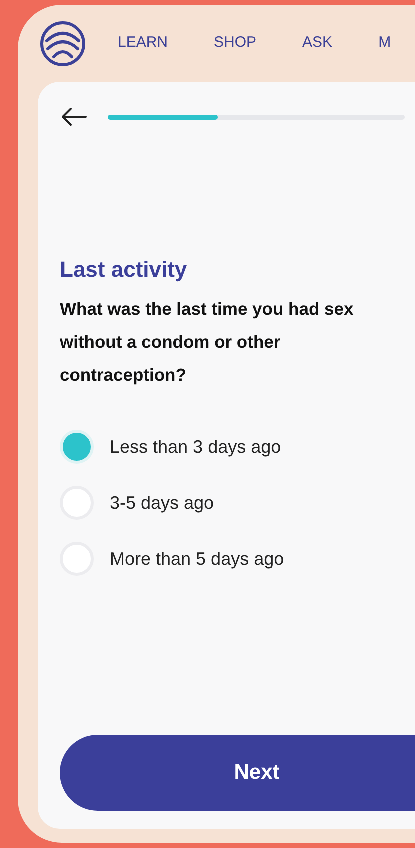 The height and width of the screenshot is (848, 415). What do you see at coordinates (235, 43) in the screenshot?
I see `nav-link: SHOP` at bounding box center [235, 43].